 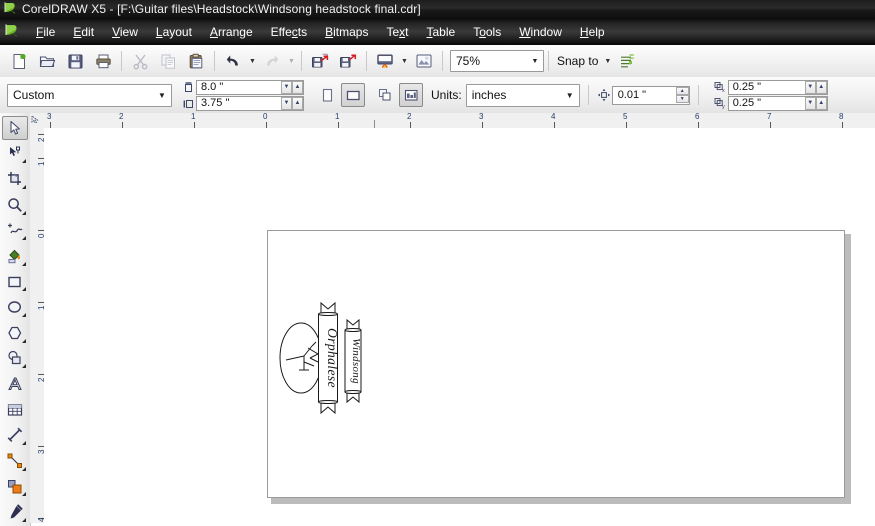 I want to click on duplicate-y-spinner: 0.25 " ▼ ▲, so click(x=777, y=103).